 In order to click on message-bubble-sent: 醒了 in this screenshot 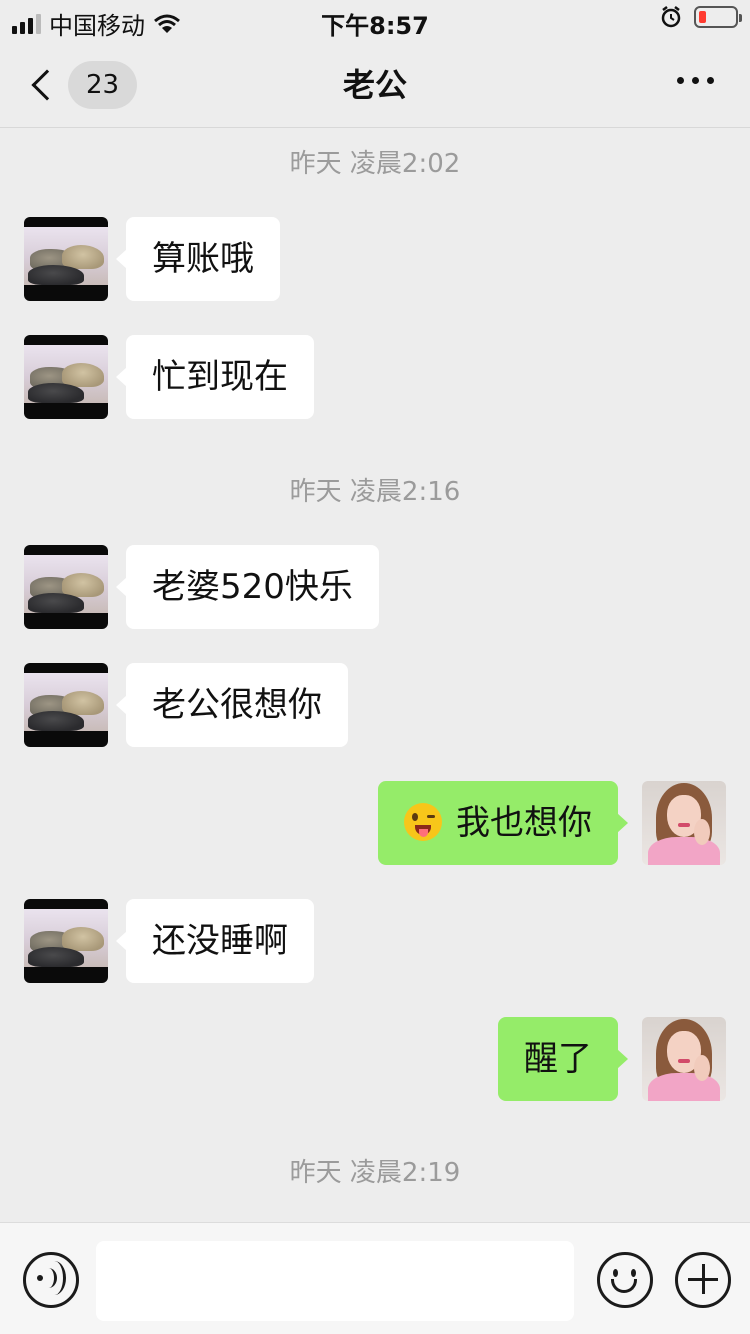, I will do `click(563, 1059)`.